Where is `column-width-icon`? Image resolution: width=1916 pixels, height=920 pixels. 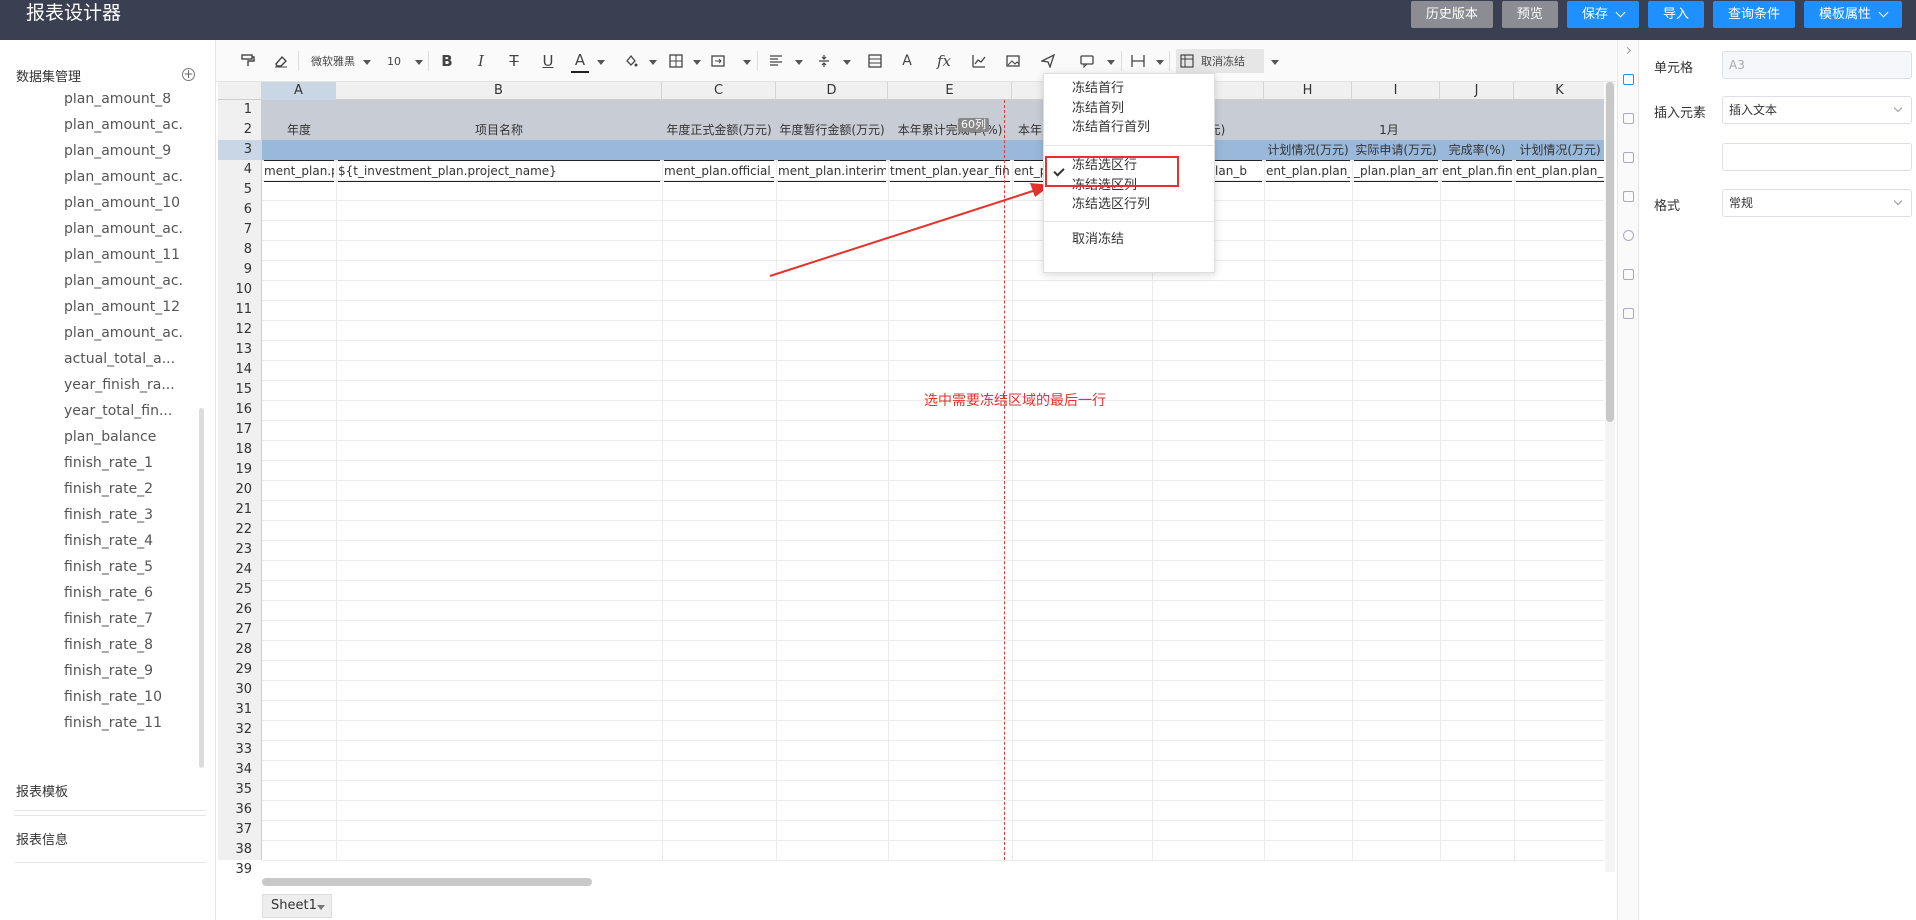 column-width-icon is located at coordinates (1138, 61).